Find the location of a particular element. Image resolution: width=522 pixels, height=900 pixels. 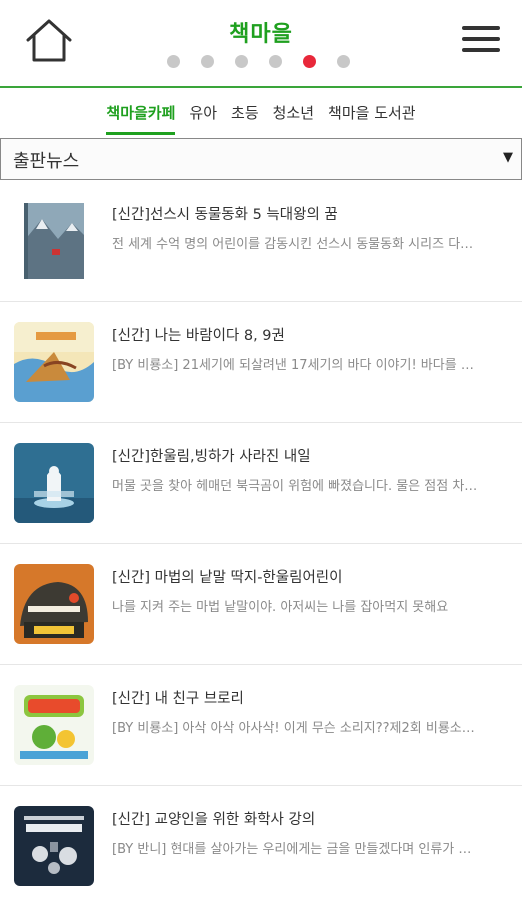

category-tabs: 책마을카페 유아 초등 청소년 책마을 도서관 is located at coordinates (261, 112).